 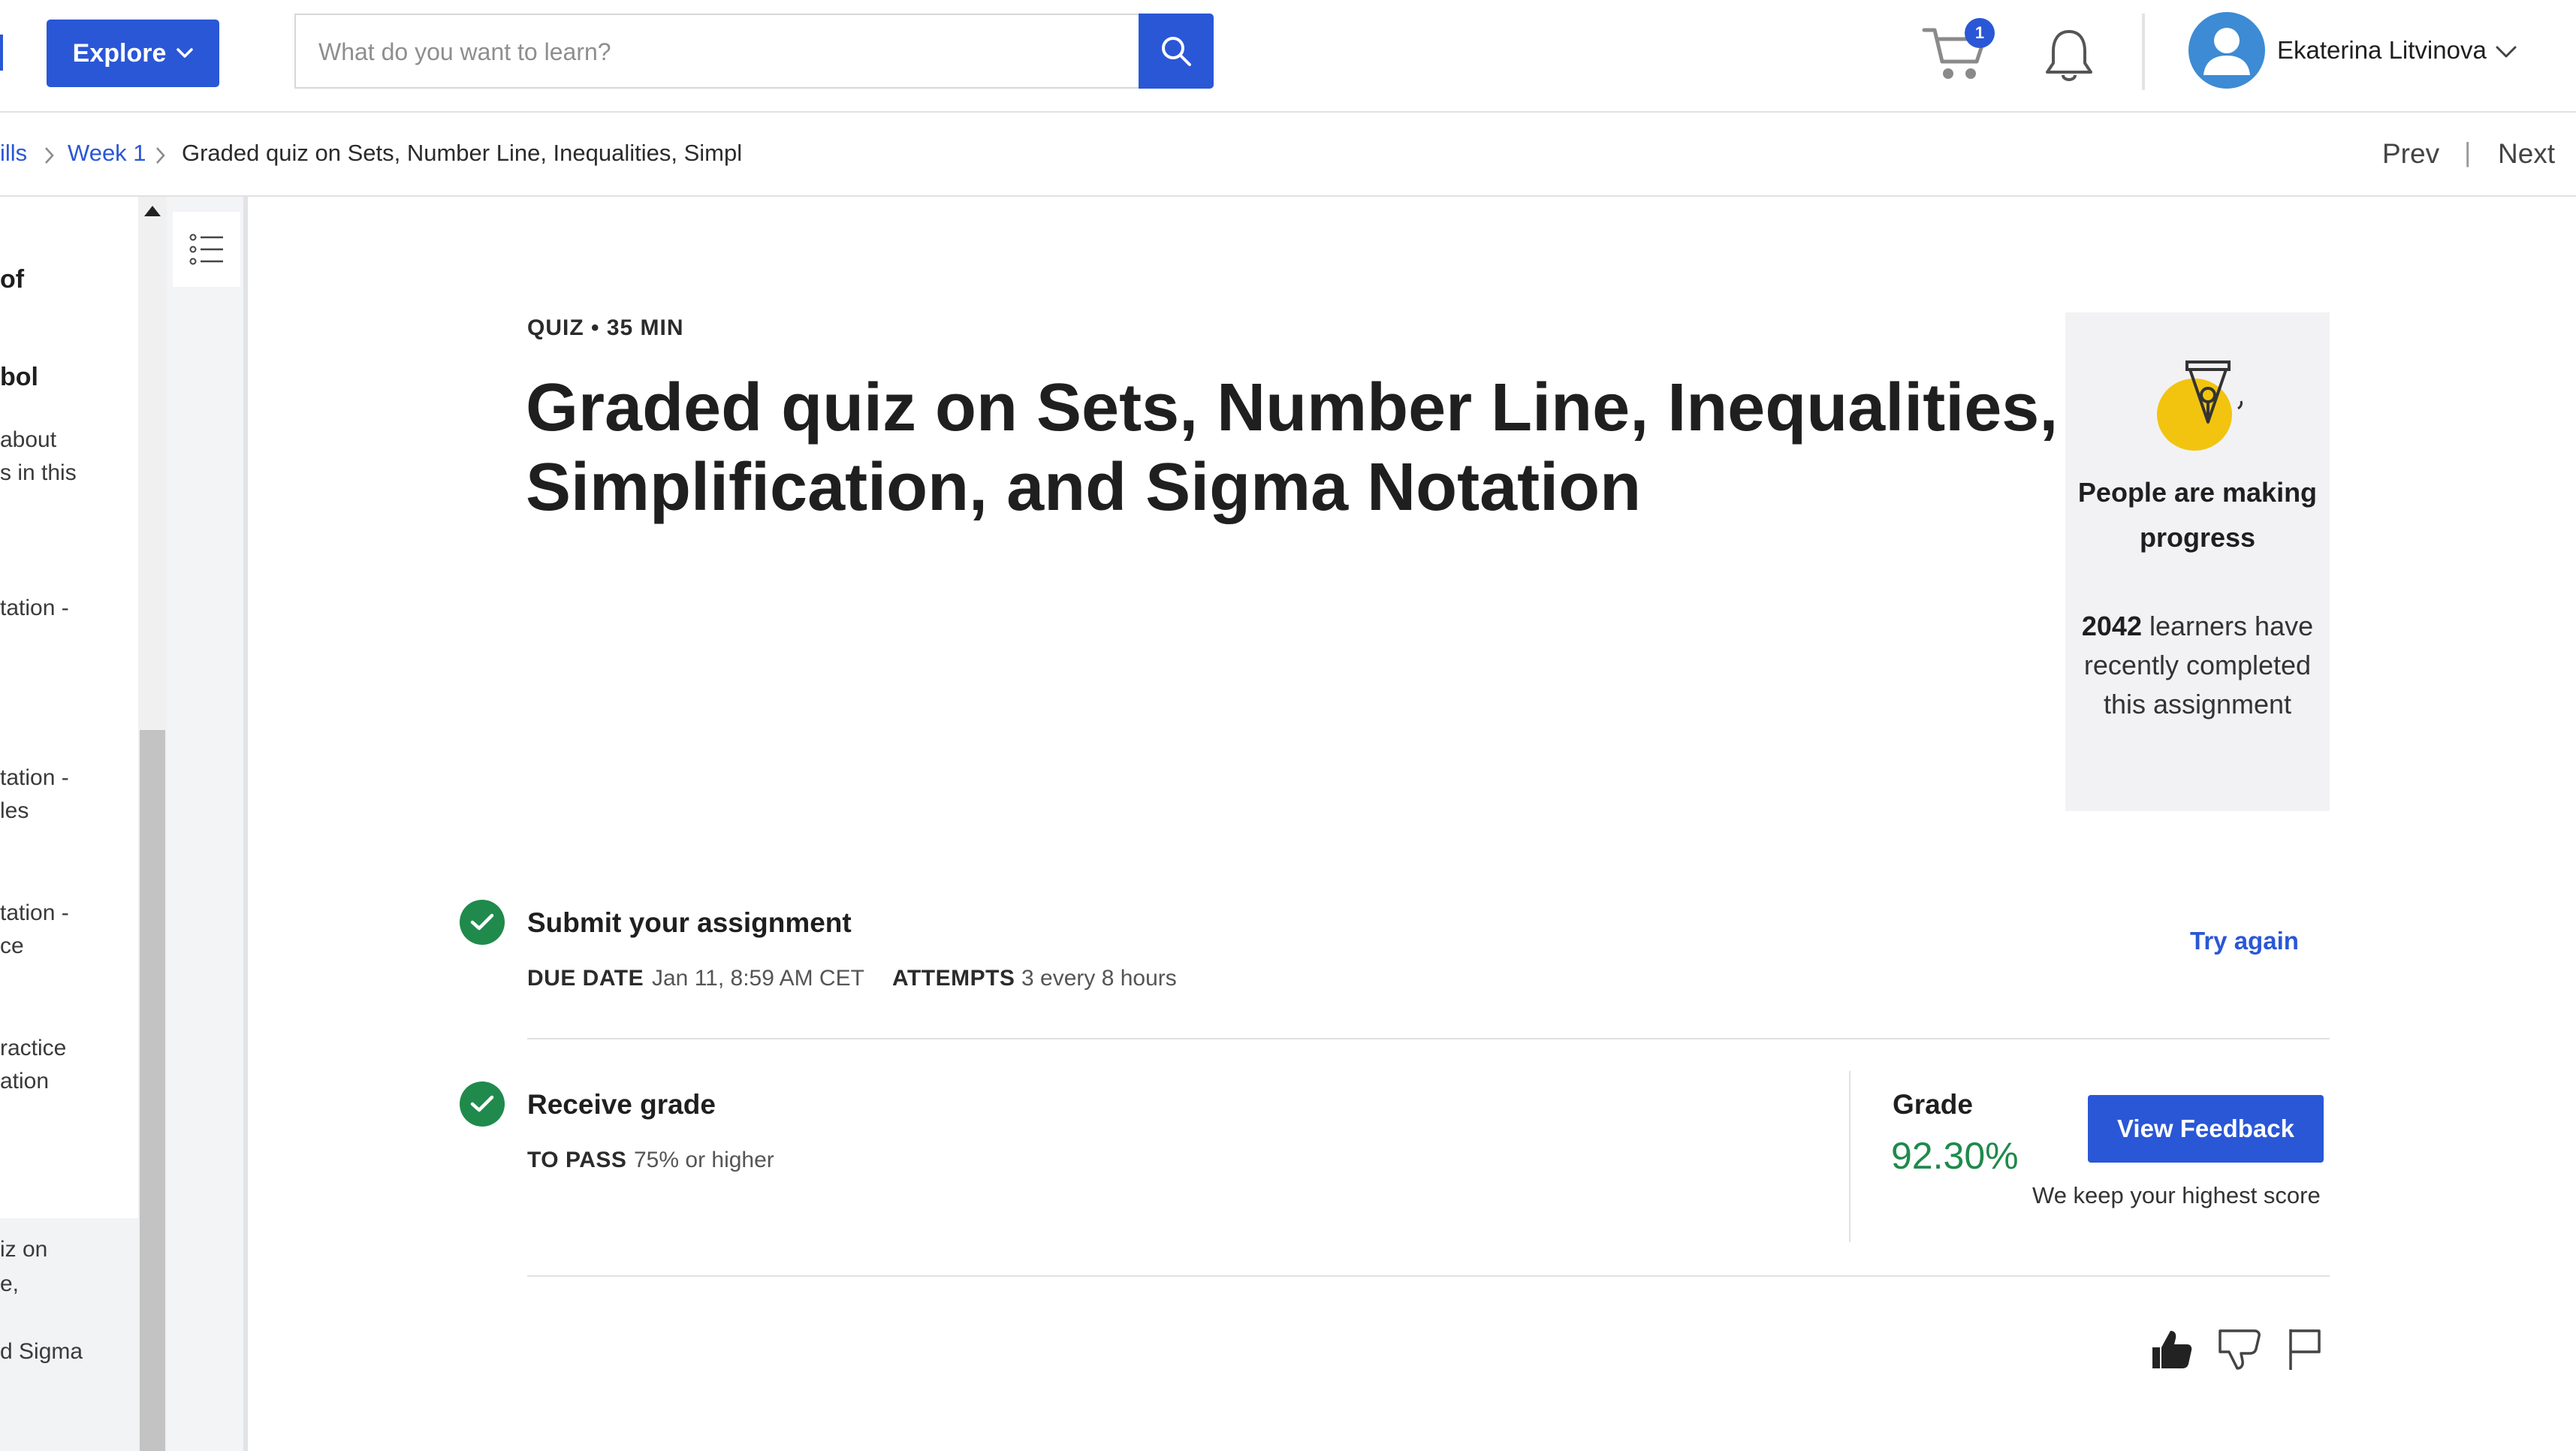 What do you see at coordinates (2176, 1195) in the screenshot?
I see `highest-score-note: We keep your highest score` at bounding box center [2176, 1195].